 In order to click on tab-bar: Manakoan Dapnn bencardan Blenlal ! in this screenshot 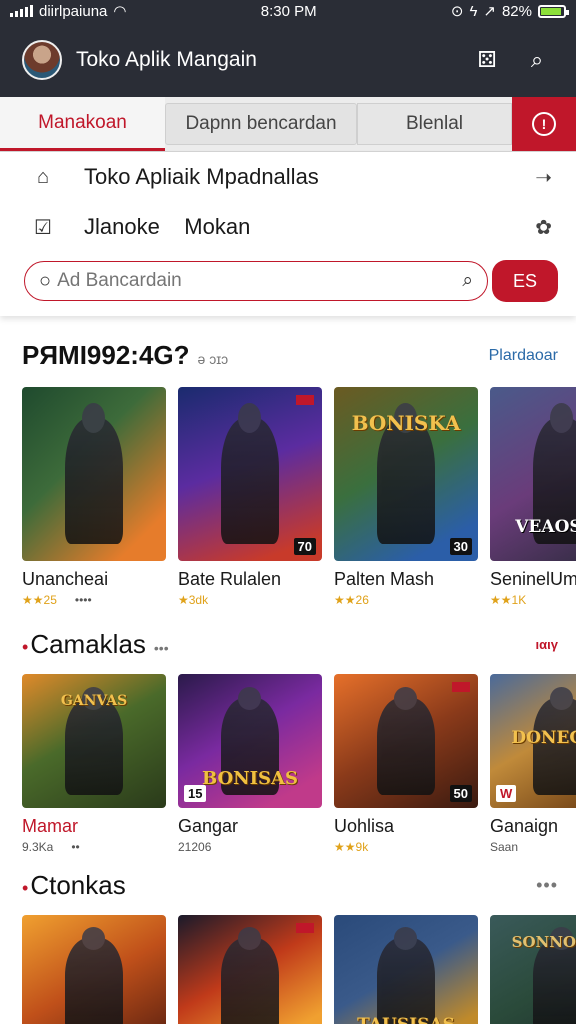, I will do `click(288, 124)`.